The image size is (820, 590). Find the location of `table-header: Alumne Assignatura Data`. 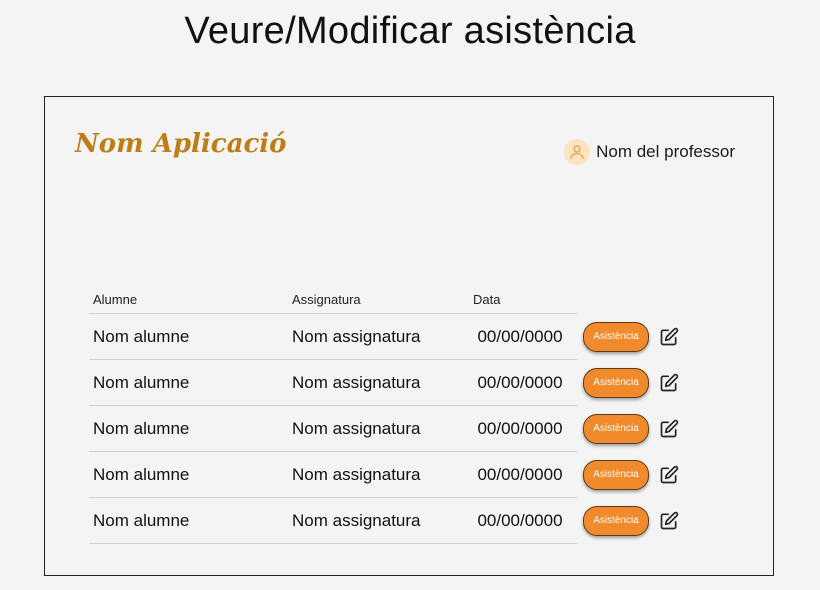

table-header: Alumne Assignatura Data is located at coordinates (333, 299).